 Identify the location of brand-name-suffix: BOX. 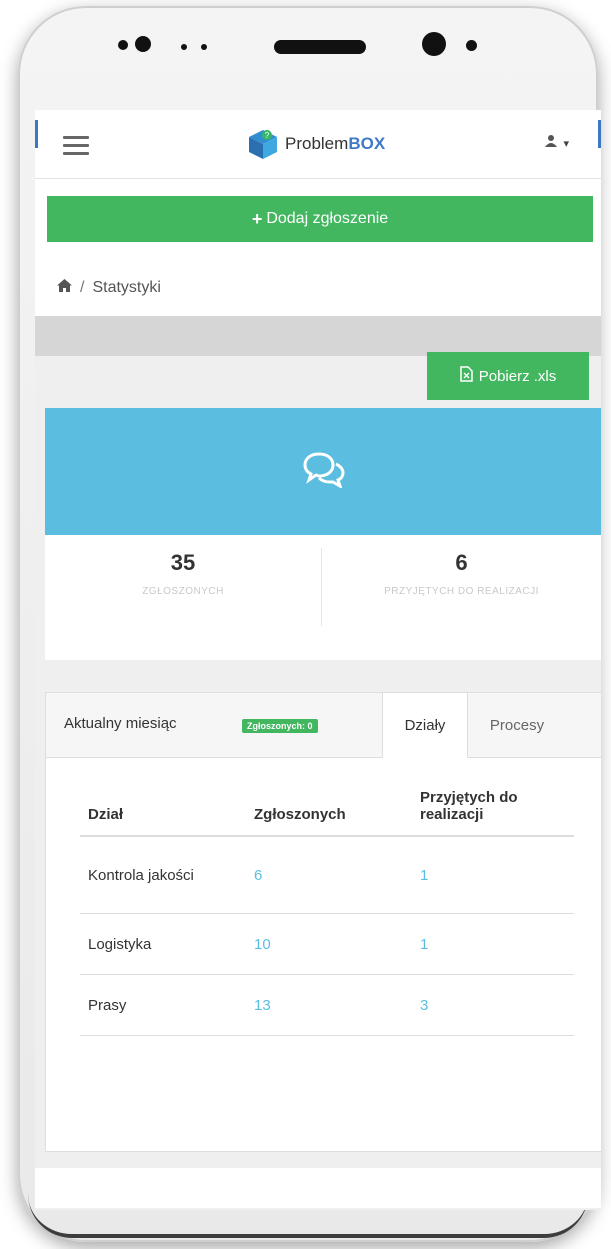
(367, 143).